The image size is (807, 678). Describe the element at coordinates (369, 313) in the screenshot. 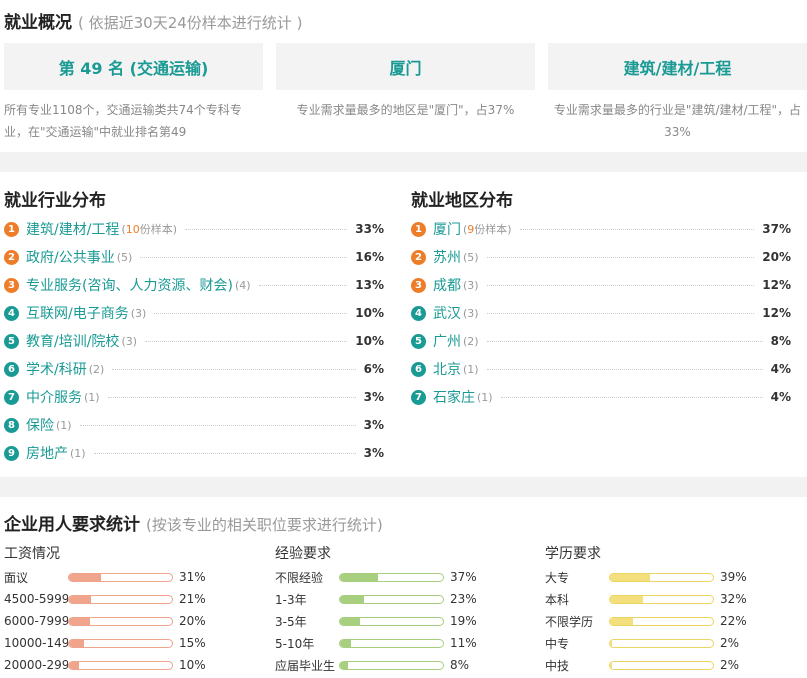

I see `industry-item-percent: 10%` at that location.